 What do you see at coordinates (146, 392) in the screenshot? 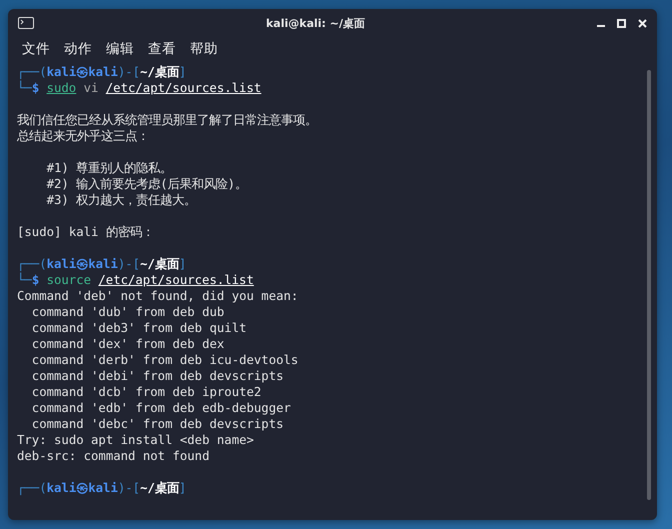
I see `terminal-output: command 'dcb' from deb iproute2` at bounding box center [146, 392].